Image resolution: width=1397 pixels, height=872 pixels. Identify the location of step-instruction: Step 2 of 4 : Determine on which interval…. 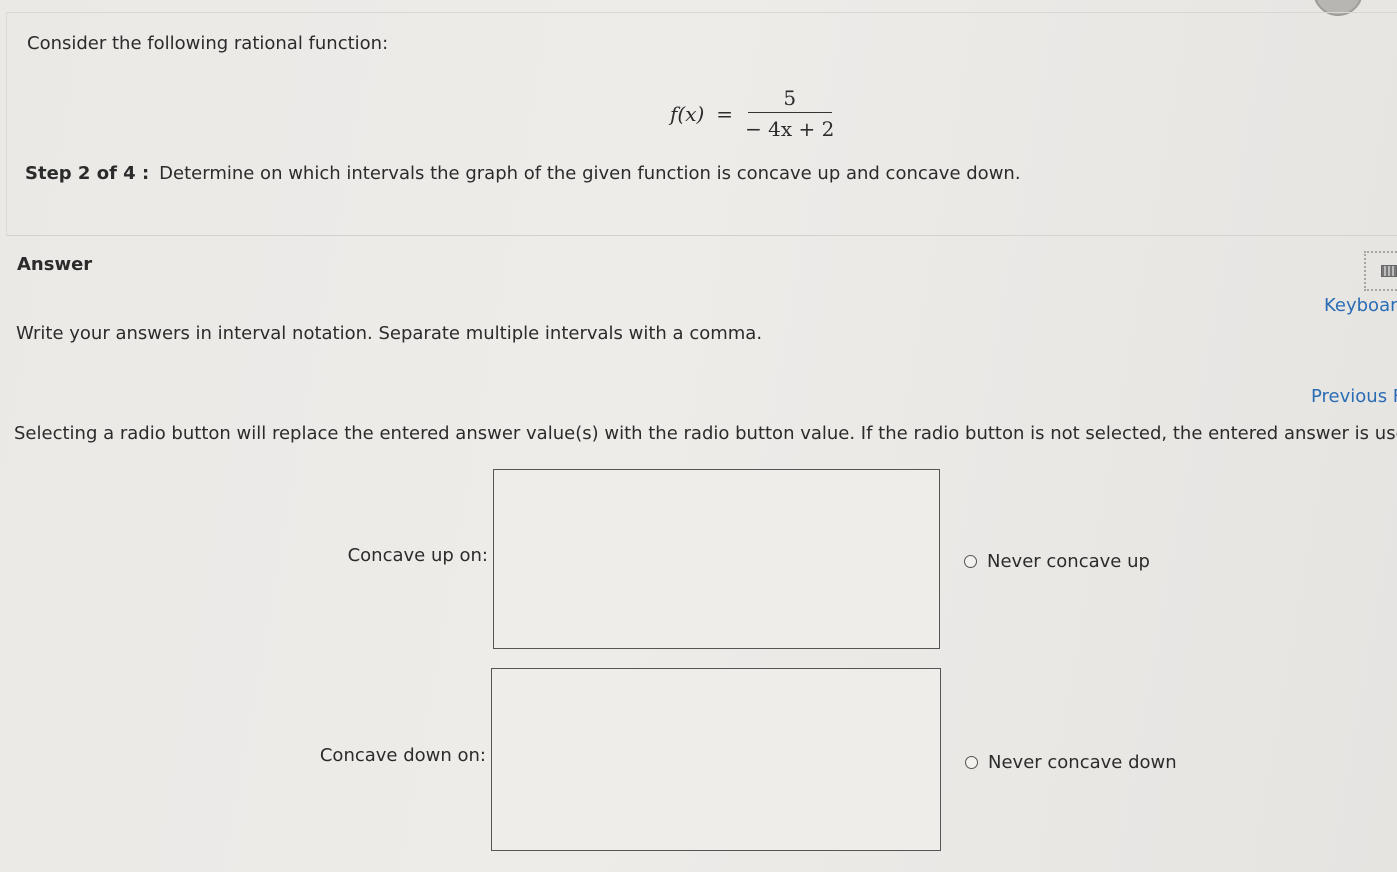
(523, 173).